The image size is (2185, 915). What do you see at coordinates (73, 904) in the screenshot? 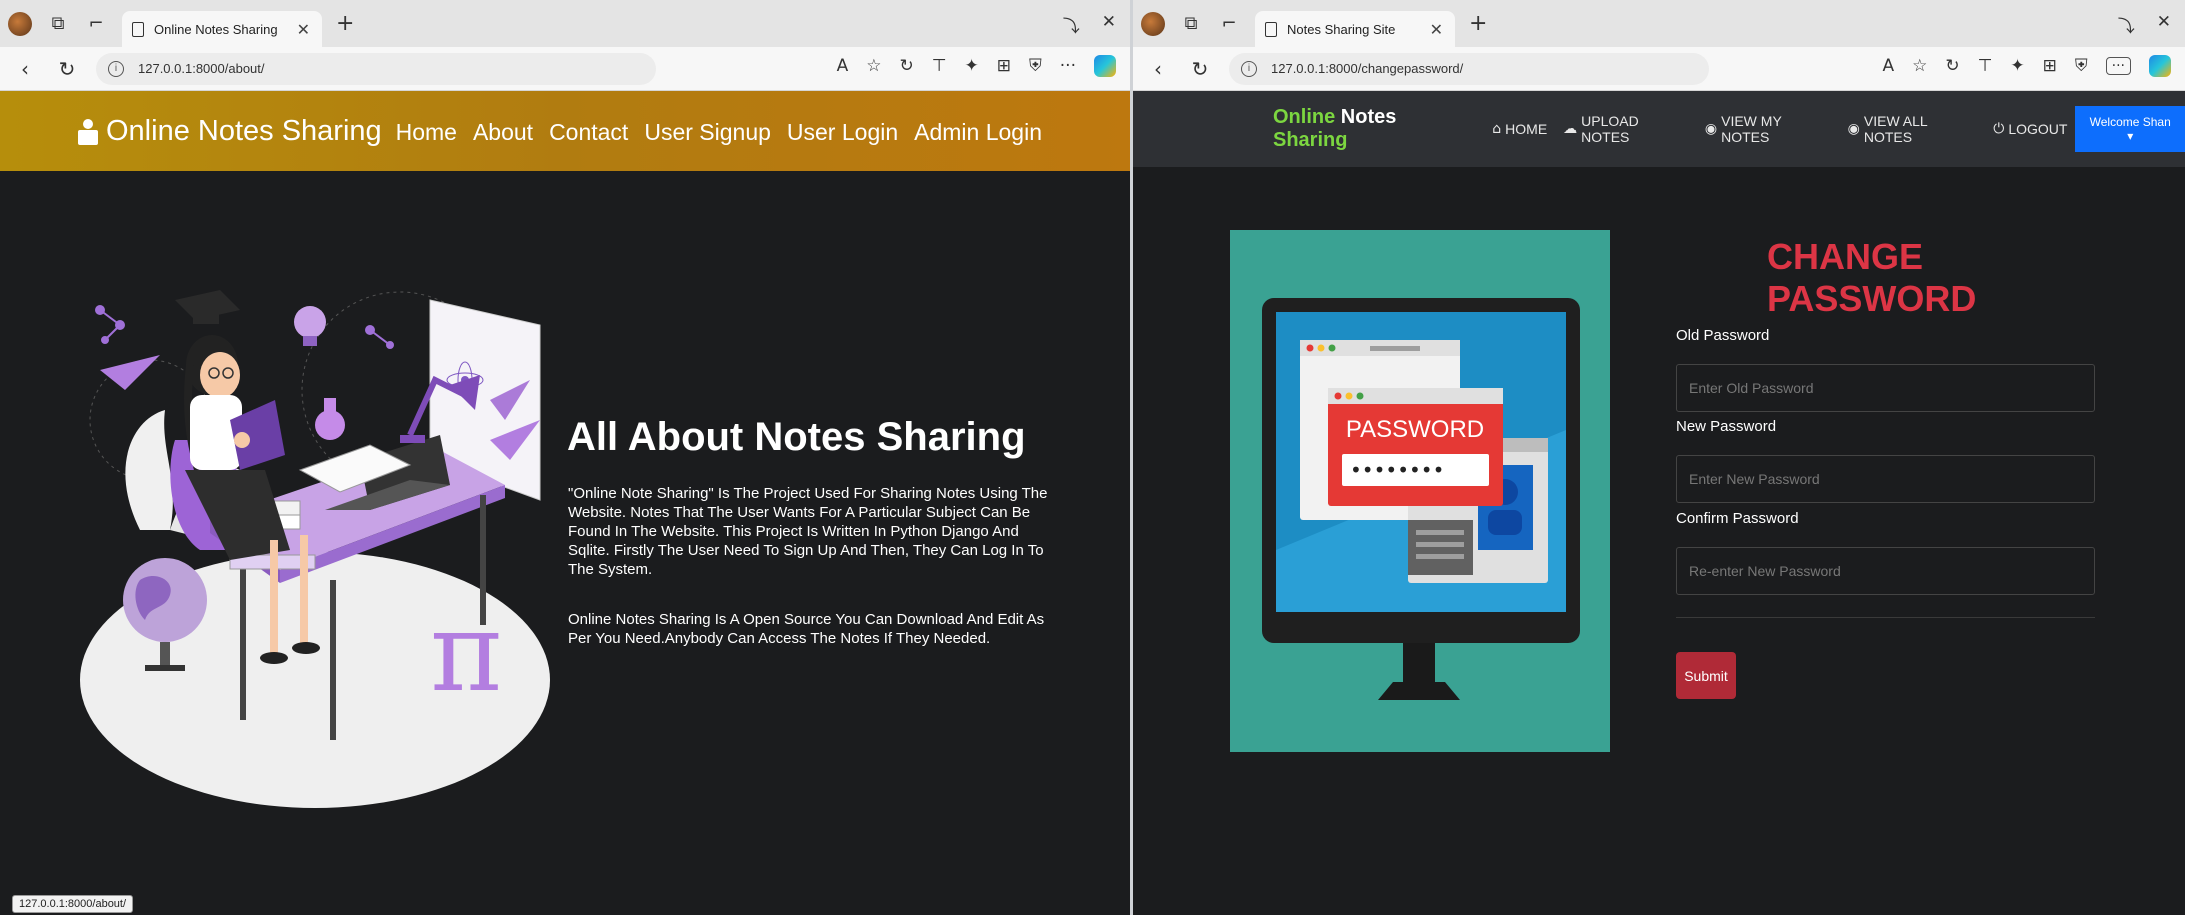
I see `status-bar-url: 127.0.0.1:8000/about/` at bounding box center [73, 904].